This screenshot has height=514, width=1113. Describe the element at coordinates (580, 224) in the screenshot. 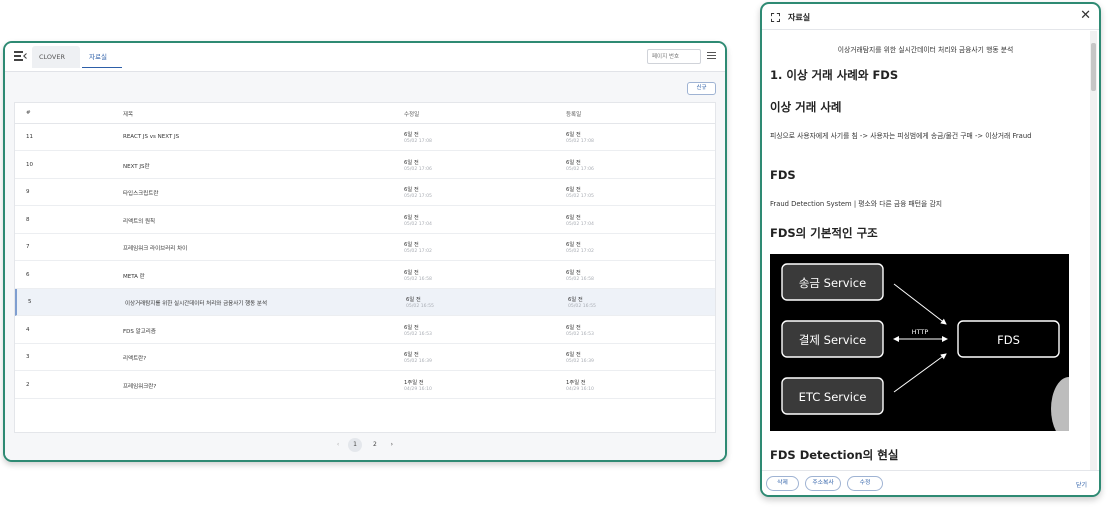

I see `registered-datetime: 05/02 17:04` at that location.